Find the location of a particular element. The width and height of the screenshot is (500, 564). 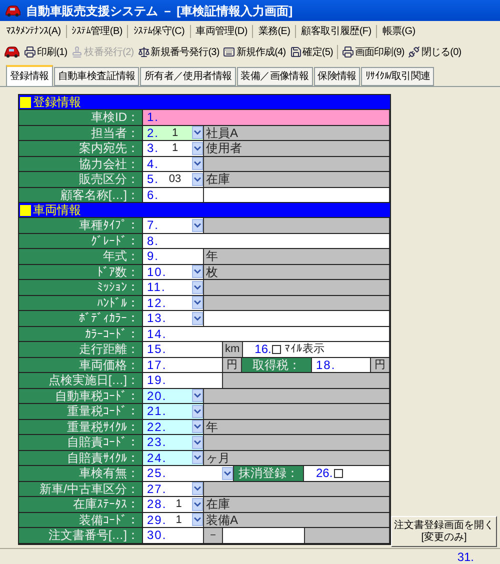

dropdown: 5. 03 is located at coordinates (173, 179).